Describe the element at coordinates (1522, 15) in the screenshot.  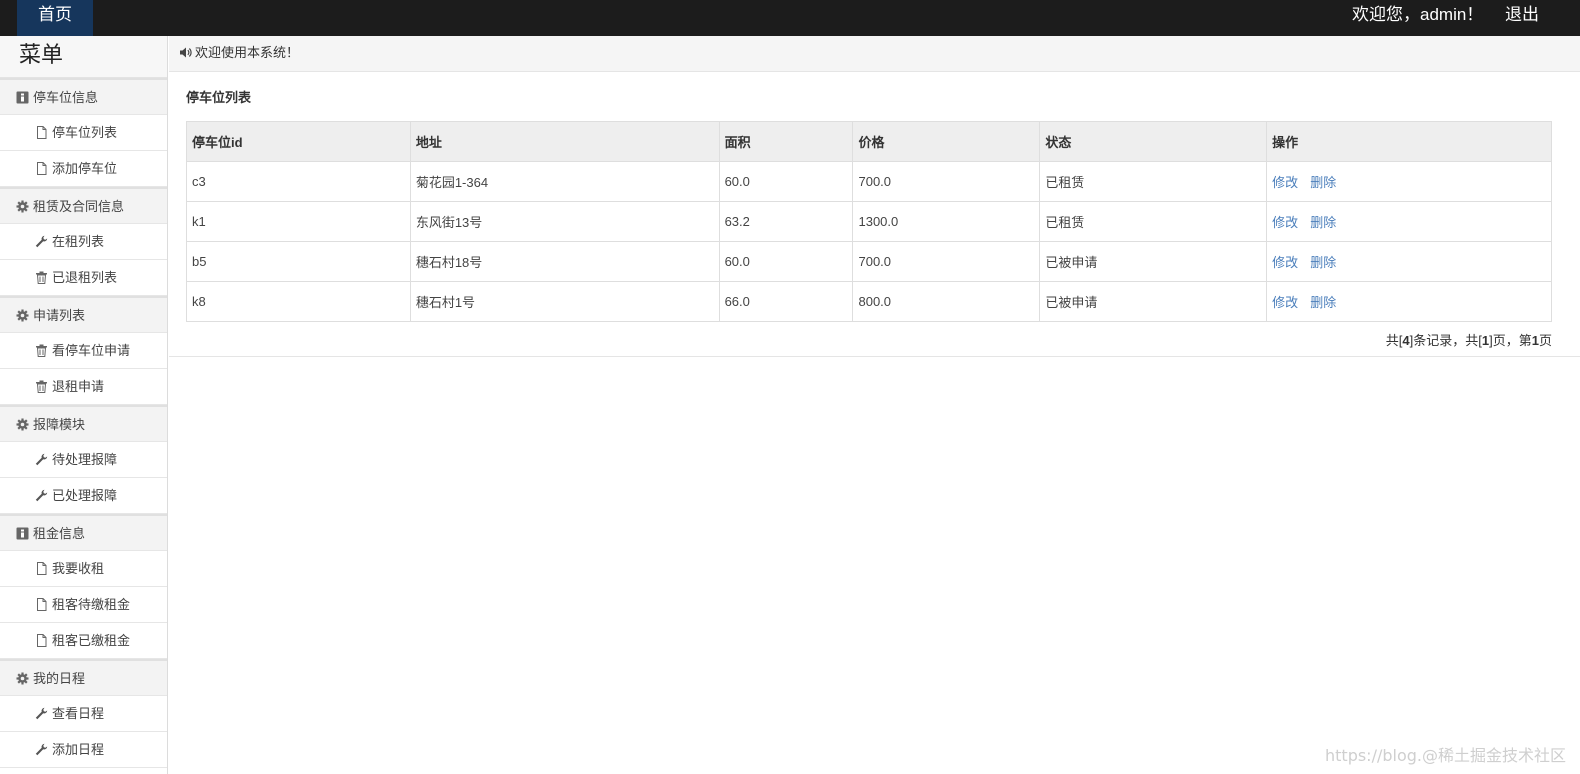
I see `logout-link: 退出` at that location.